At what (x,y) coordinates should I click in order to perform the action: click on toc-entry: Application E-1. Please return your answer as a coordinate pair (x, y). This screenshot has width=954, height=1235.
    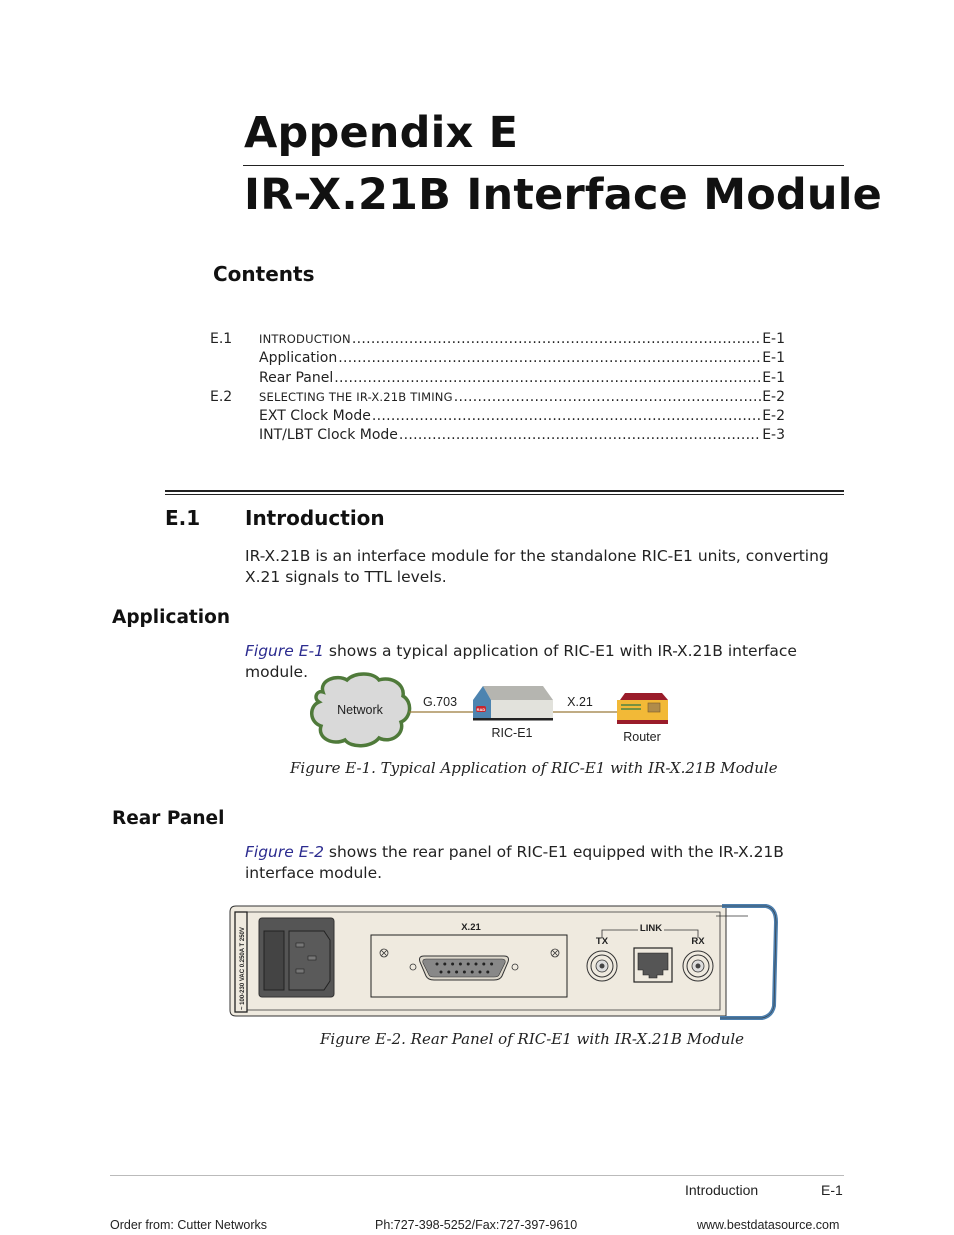
    Looking at the image, I should click on (497, 358).